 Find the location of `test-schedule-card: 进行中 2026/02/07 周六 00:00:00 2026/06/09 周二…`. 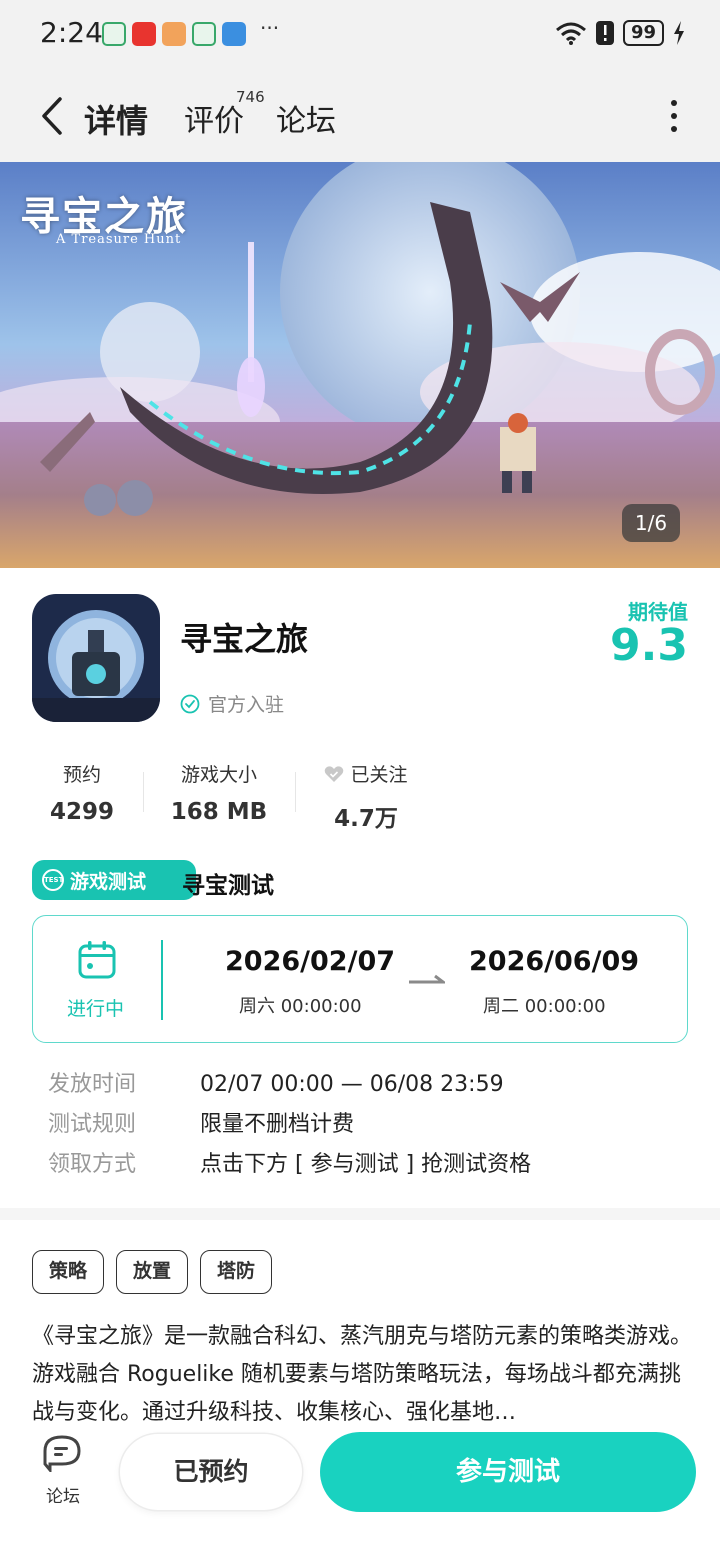

test-schedule-card: 进行中 2026/02/07 周六 00:00:00 2026/06/09 周二… is located at coordinates (360, 979).